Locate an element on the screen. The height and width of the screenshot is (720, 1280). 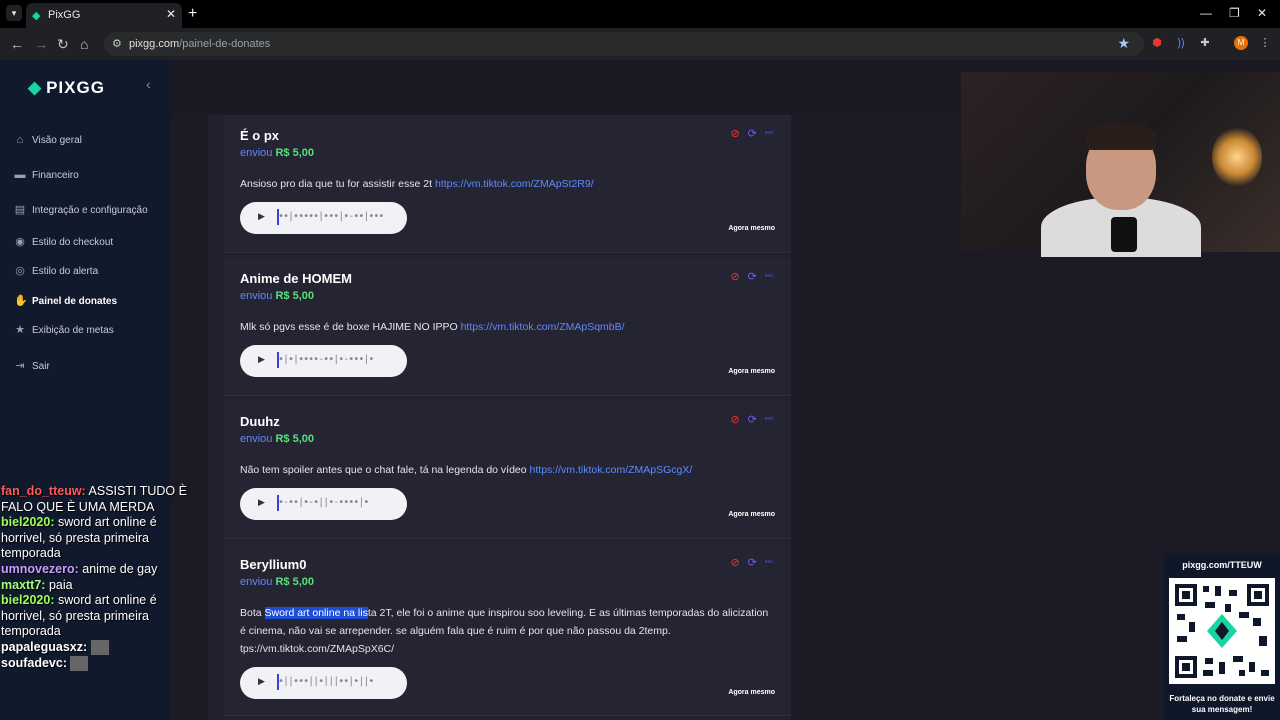
omnibox: ⚙ pixgg.com/painel-de-donates ★ is located at coordinates (624, 44).